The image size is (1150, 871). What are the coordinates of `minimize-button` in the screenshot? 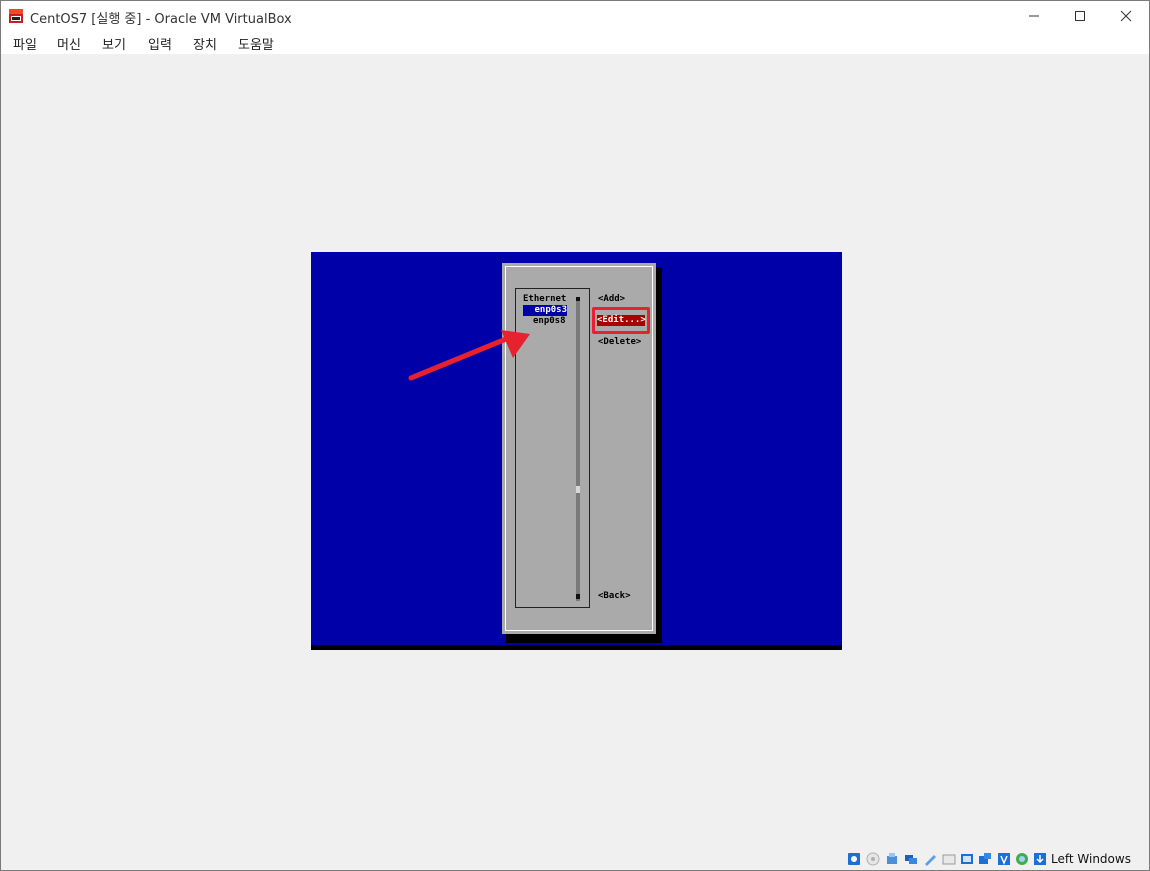 It's located at (1034, 16).